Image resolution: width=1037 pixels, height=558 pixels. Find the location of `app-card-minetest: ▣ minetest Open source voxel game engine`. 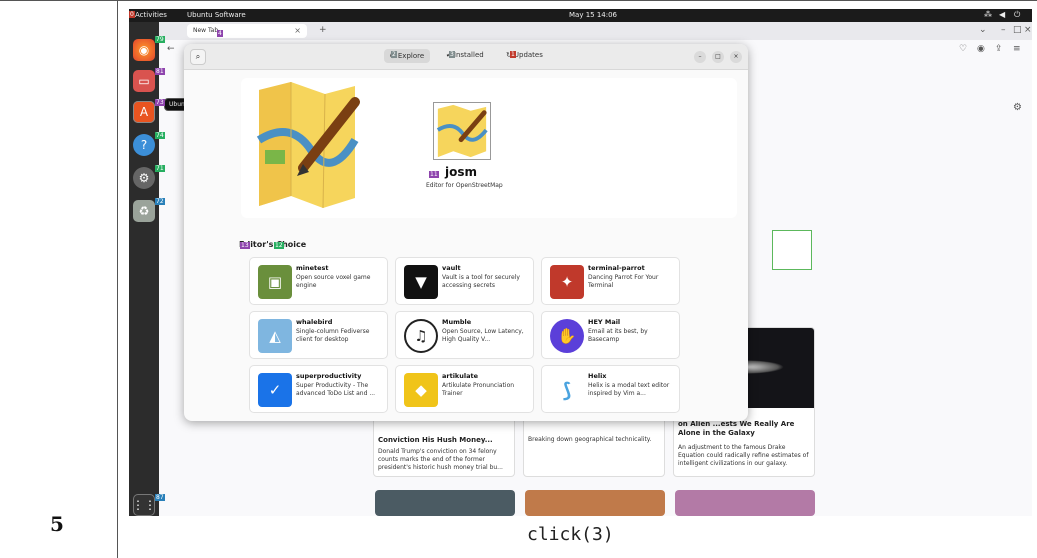

app-card-minetest: ▣ minetest Open source voxel game engine is located at coordinates (318, 281).